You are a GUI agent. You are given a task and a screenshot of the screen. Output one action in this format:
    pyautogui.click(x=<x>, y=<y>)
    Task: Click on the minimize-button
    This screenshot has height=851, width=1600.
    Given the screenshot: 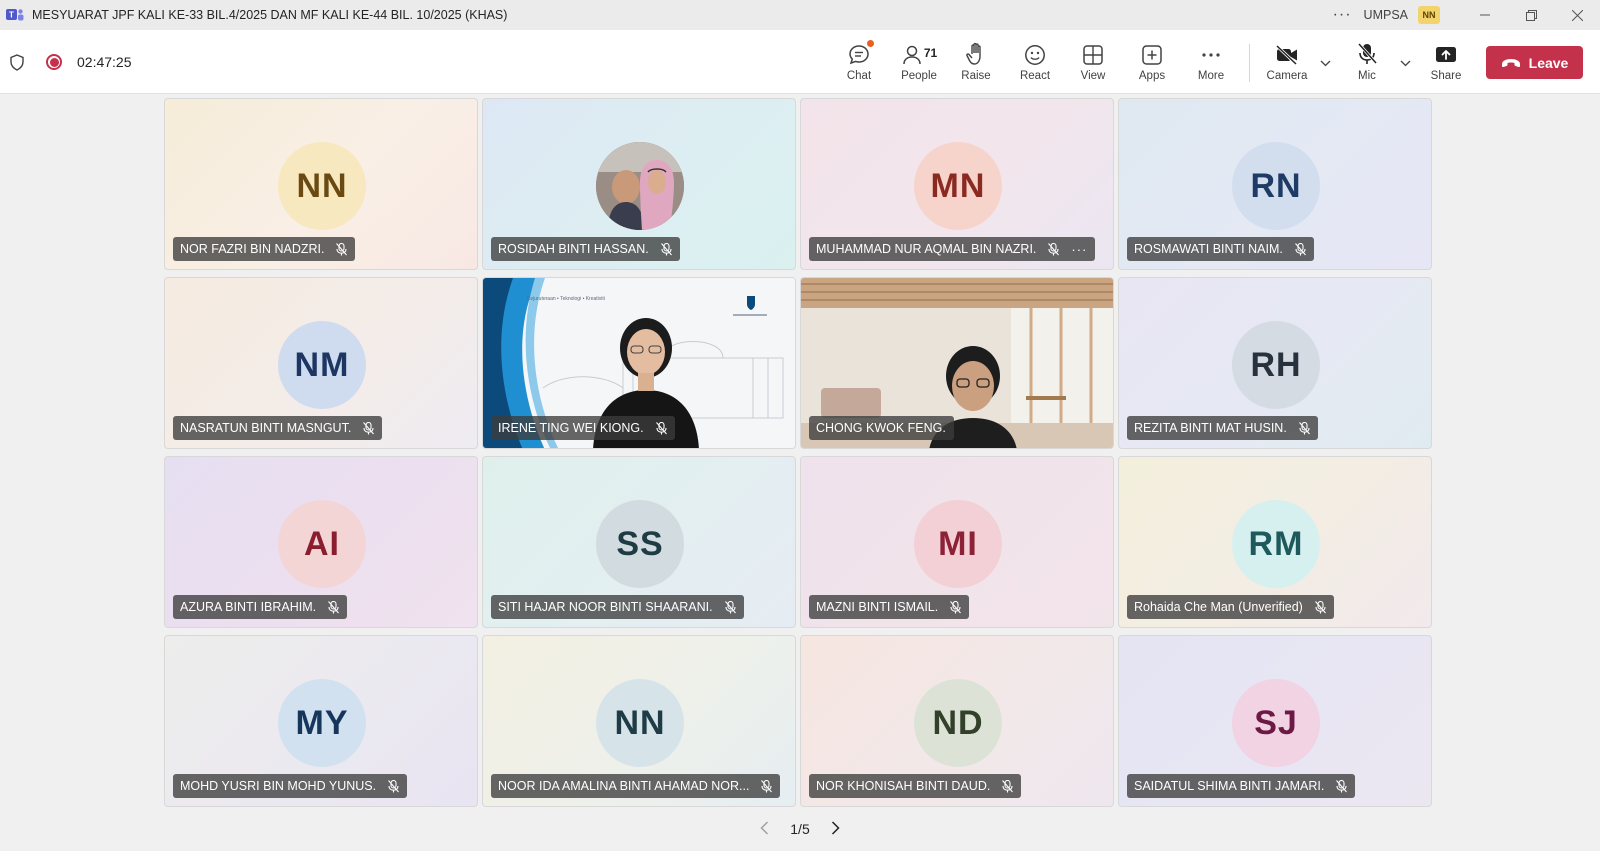 What is the action you would take?
    pyautogui.click(x=1485, y=15)
    